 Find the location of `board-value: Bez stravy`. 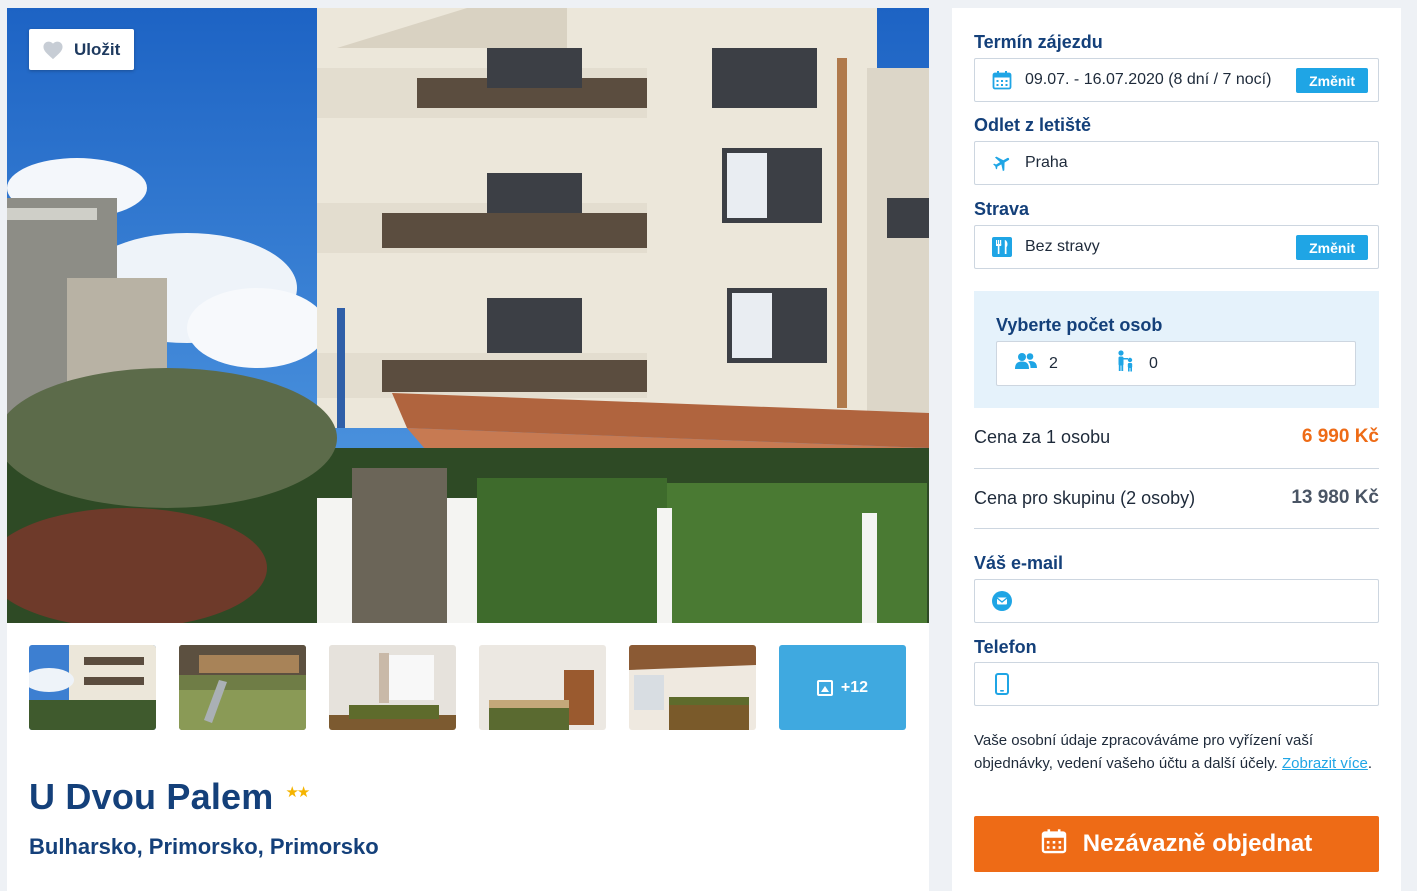

board-value: Bez stravy is located at coordinates (1062, 246).